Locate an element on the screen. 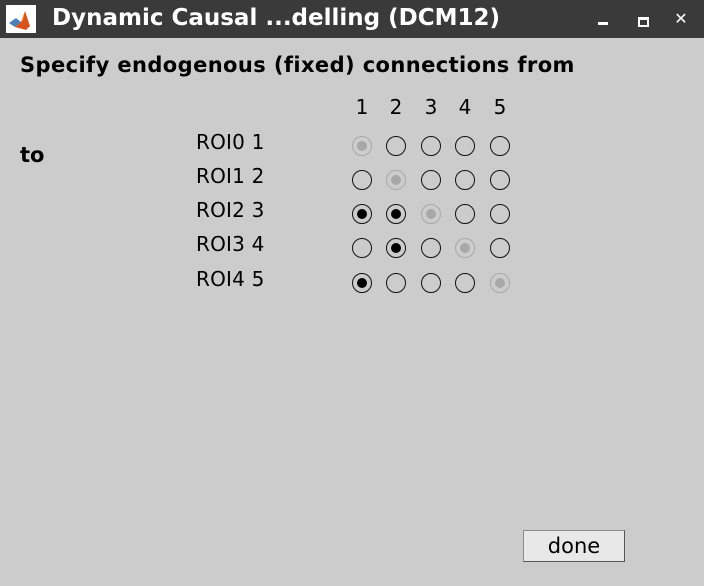  connection-radio-r4-c4 is located at coordinates (465, 248).